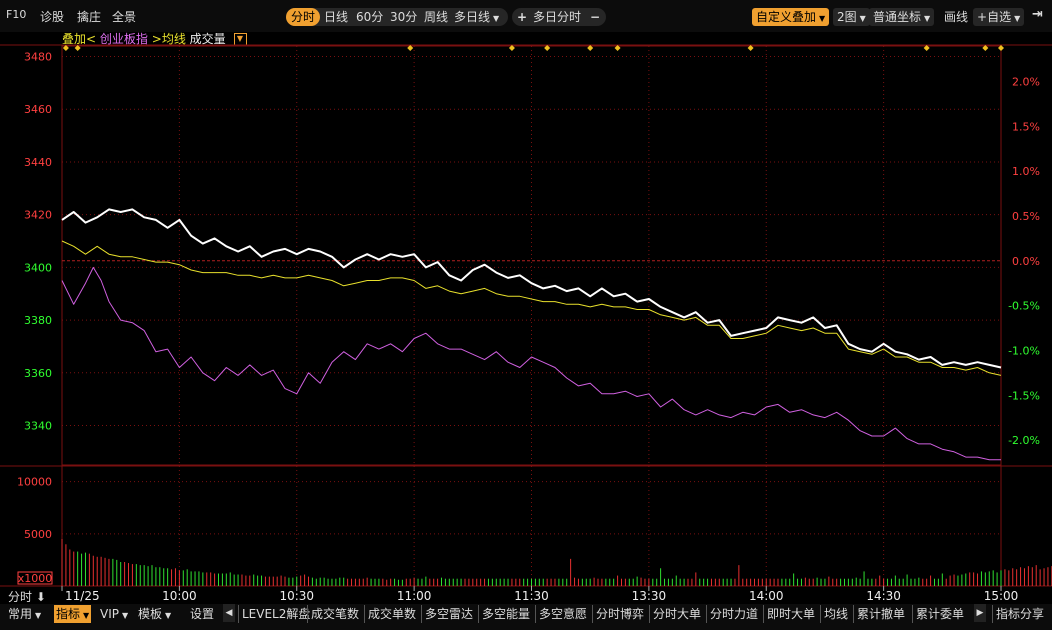 The width and height of the screenshot is (1052, 630). What do you see at coordinates (38, 534) in the screenshot?
I see `volume-tick-label: 5000` at bounding box center [38, 534].